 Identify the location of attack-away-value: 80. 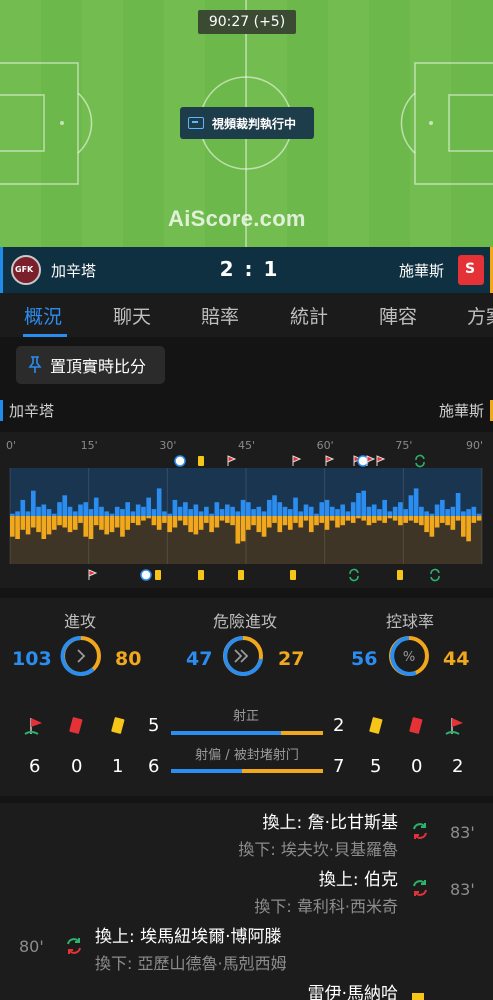
(128, 659).